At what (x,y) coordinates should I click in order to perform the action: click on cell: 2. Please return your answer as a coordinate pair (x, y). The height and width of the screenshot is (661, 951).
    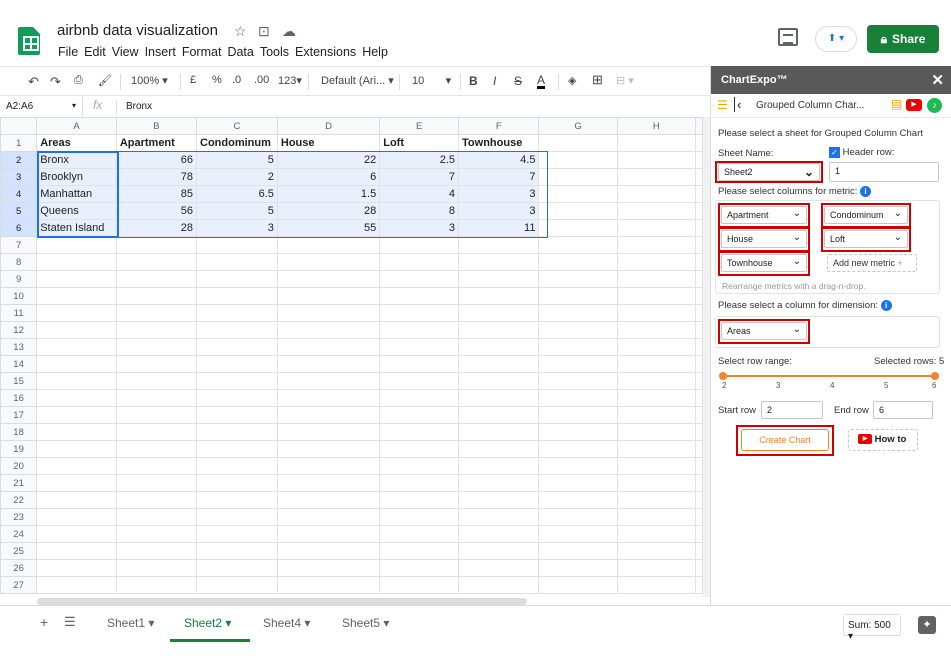
    Looking at the image, I should click on (237, 177).